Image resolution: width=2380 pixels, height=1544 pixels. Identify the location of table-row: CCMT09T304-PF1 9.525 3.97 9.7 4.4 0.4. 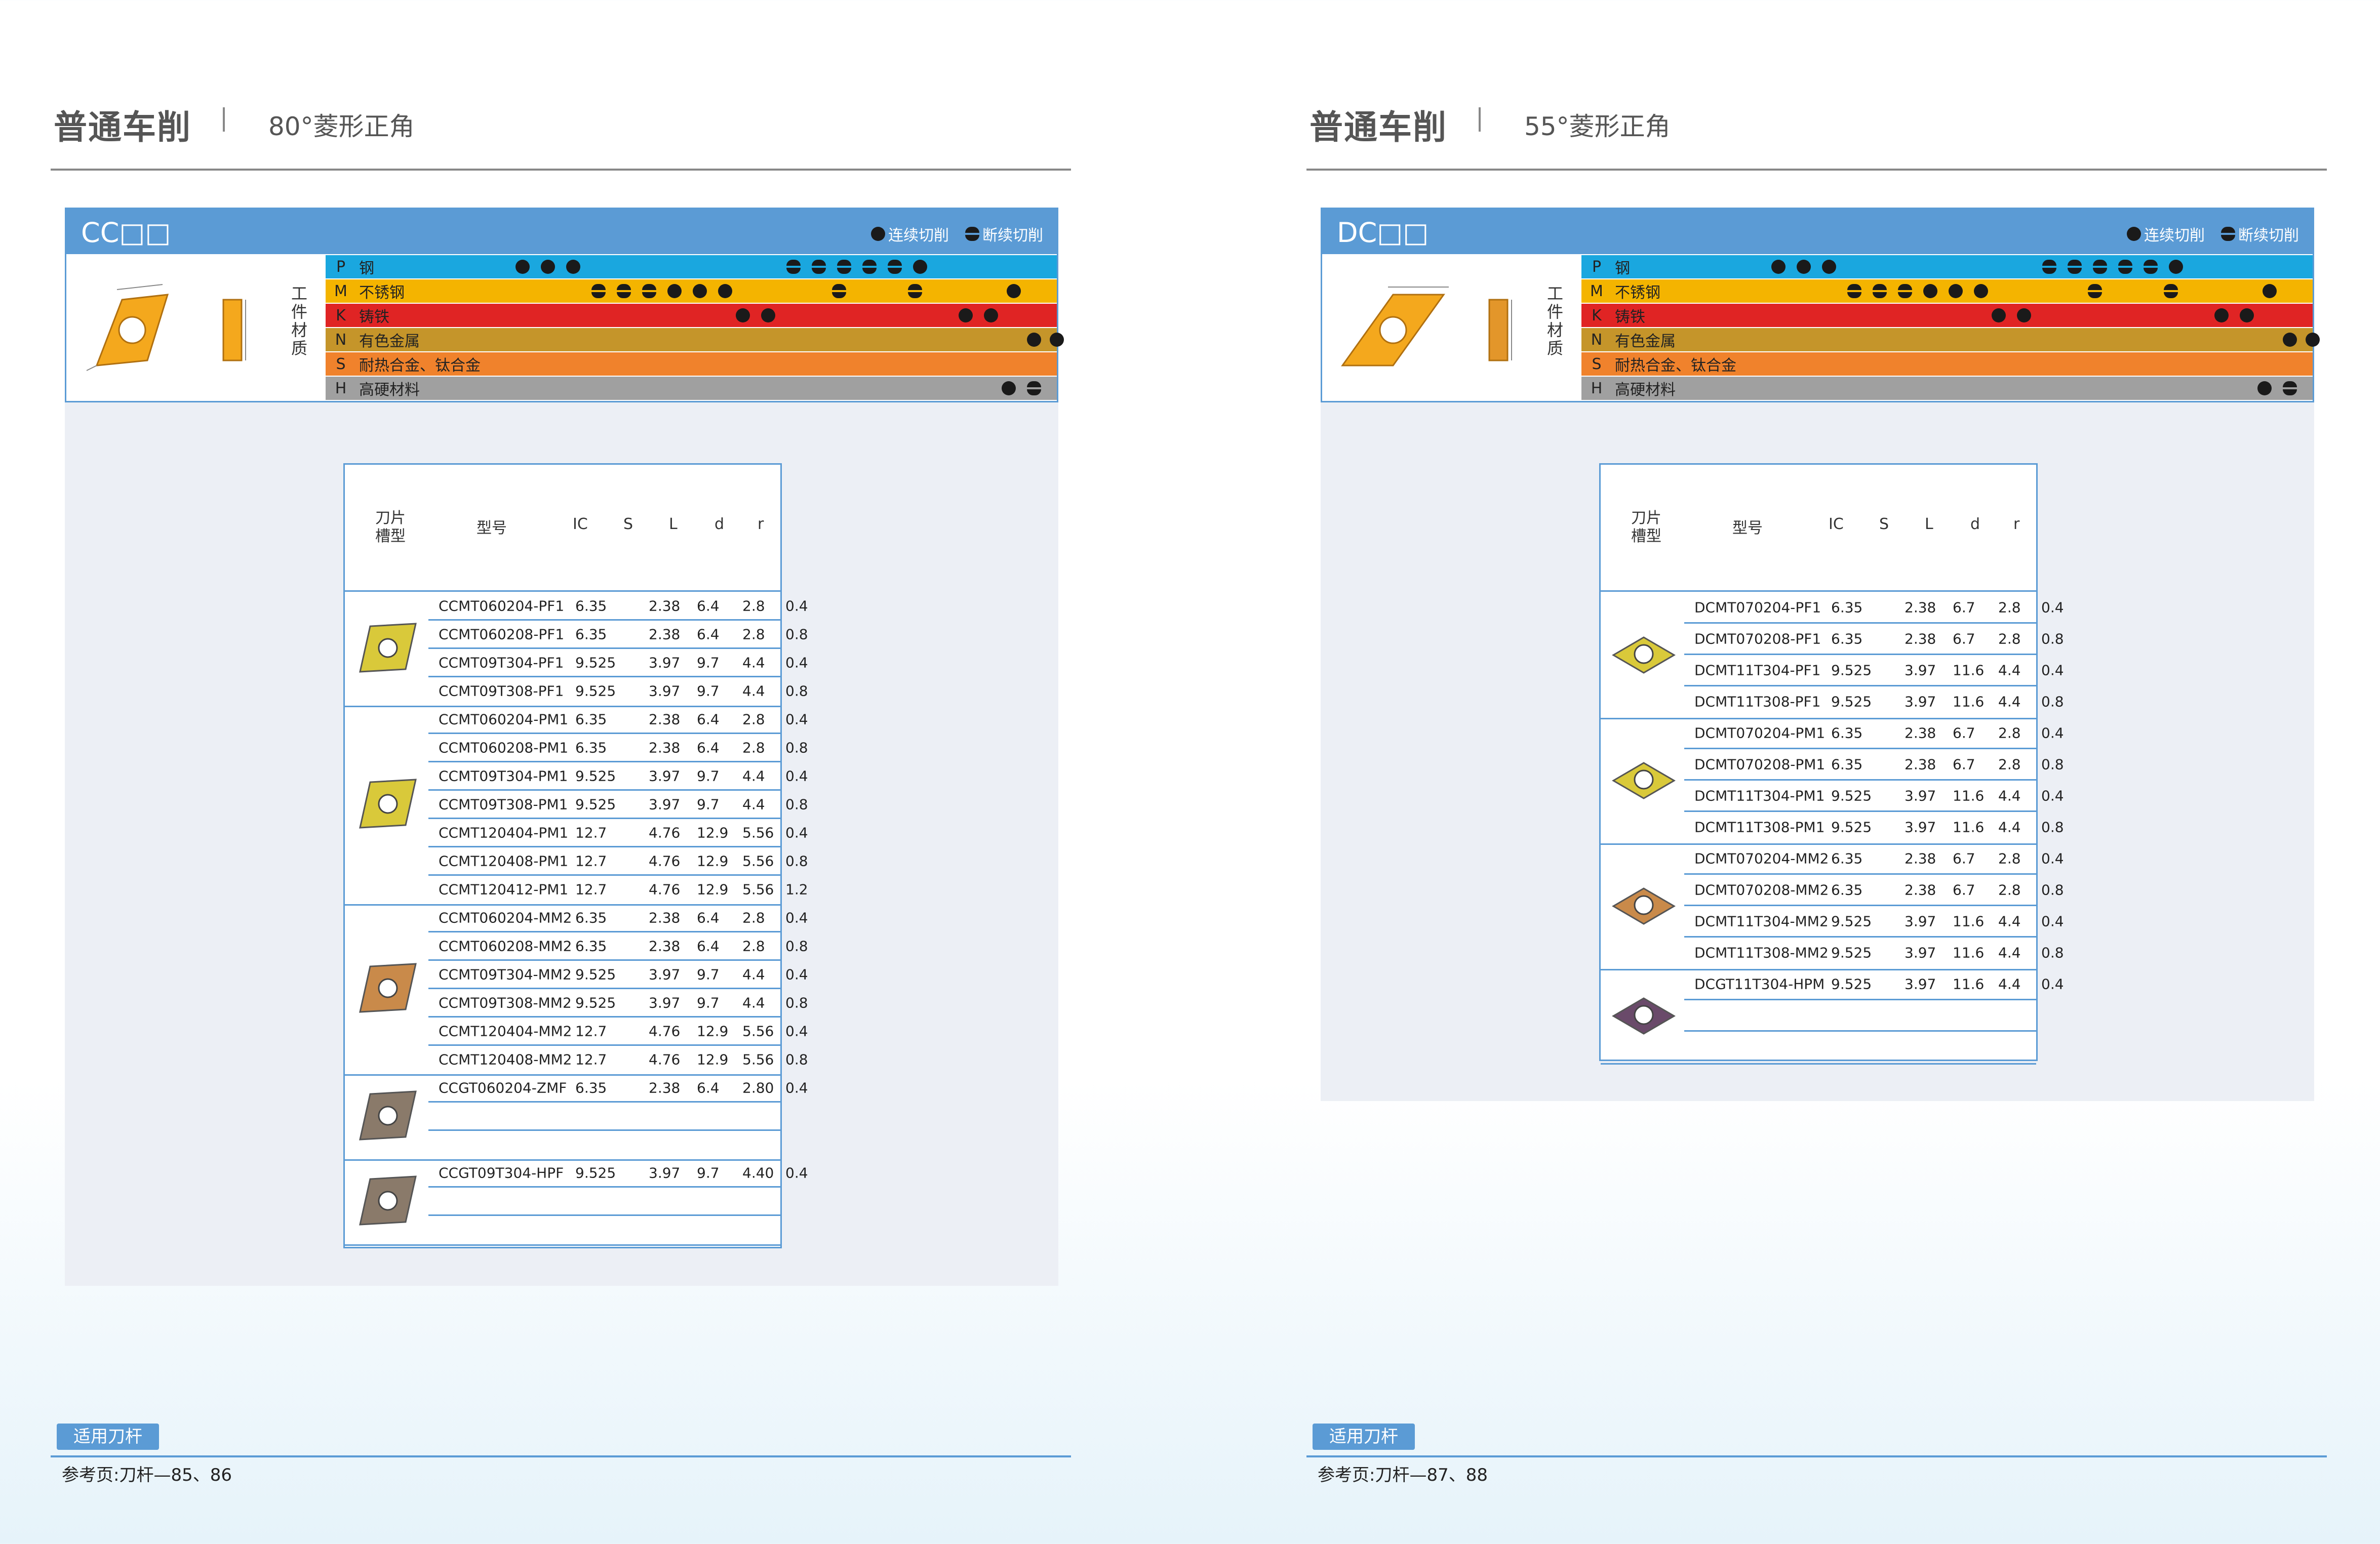
(618, 663).